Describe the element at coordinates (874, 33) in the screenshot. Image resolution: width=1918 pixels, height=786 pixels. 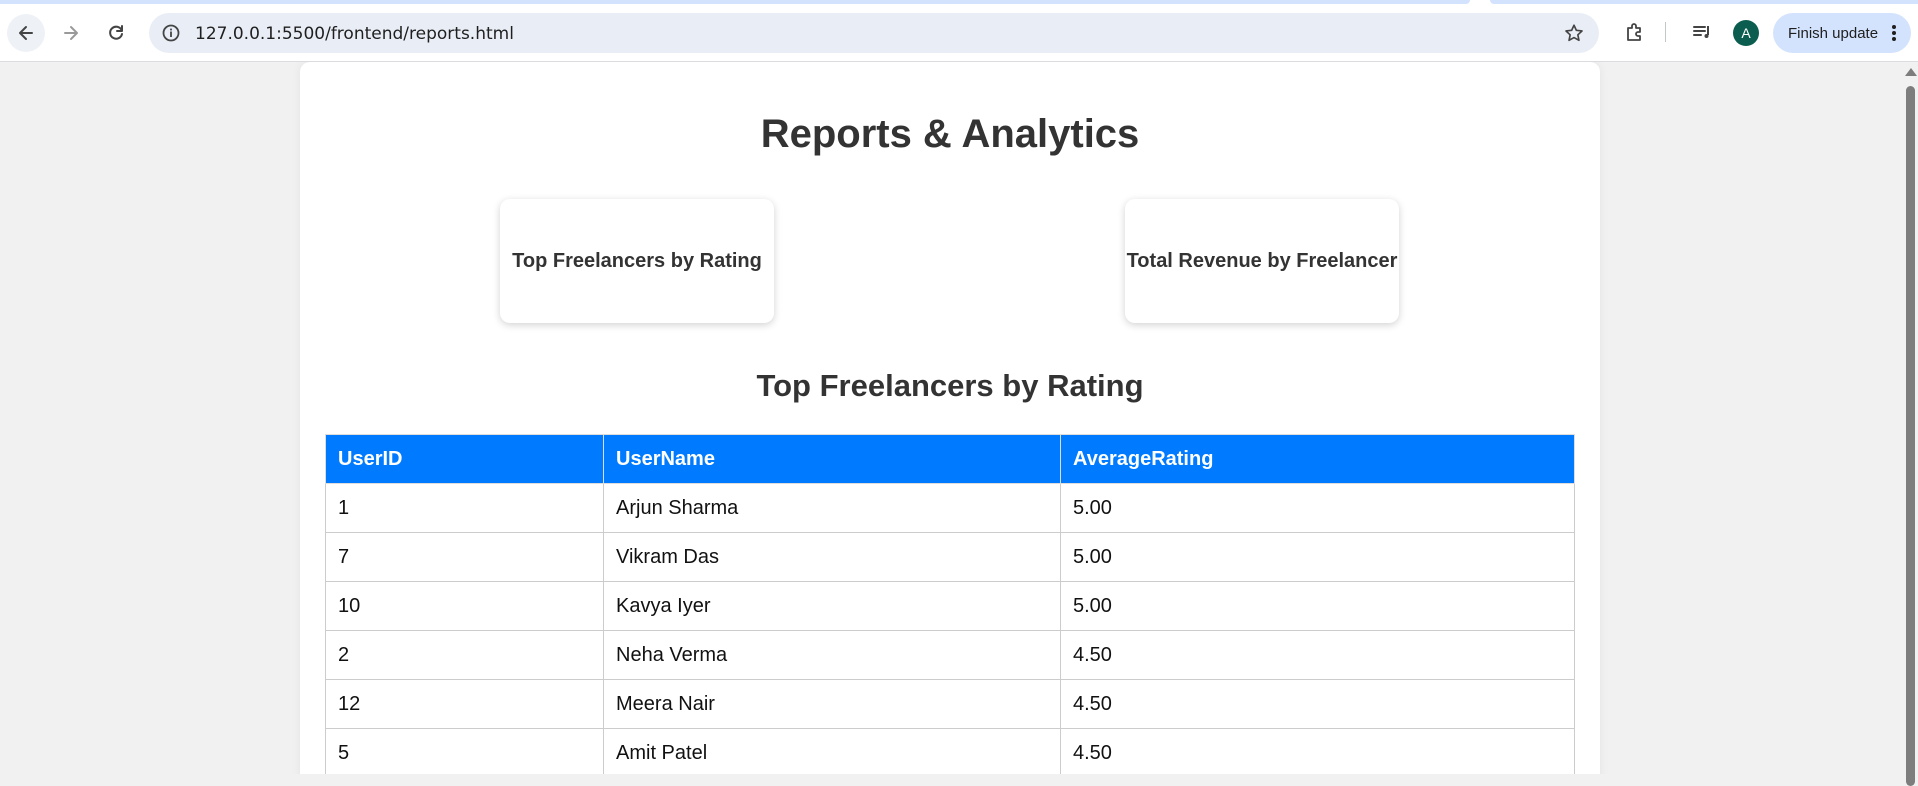
I see `address-bar: 127.0.0.1:5500/frontend/reports.html` at that location.